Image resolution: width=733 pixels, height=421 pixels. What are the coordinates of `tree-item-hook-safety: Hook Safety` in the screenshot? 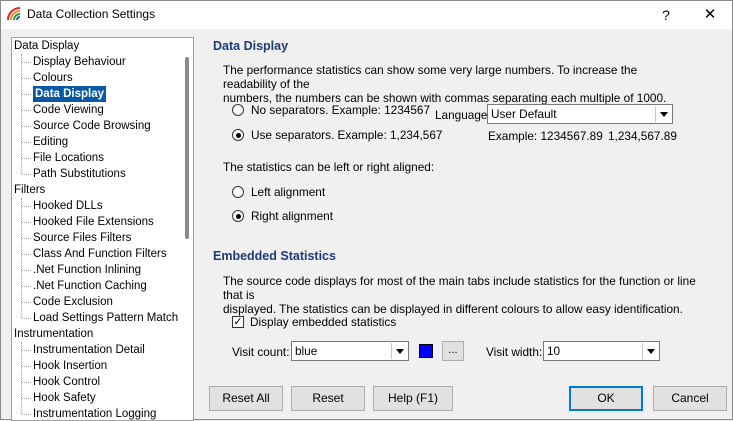 It's located at (64, 398).